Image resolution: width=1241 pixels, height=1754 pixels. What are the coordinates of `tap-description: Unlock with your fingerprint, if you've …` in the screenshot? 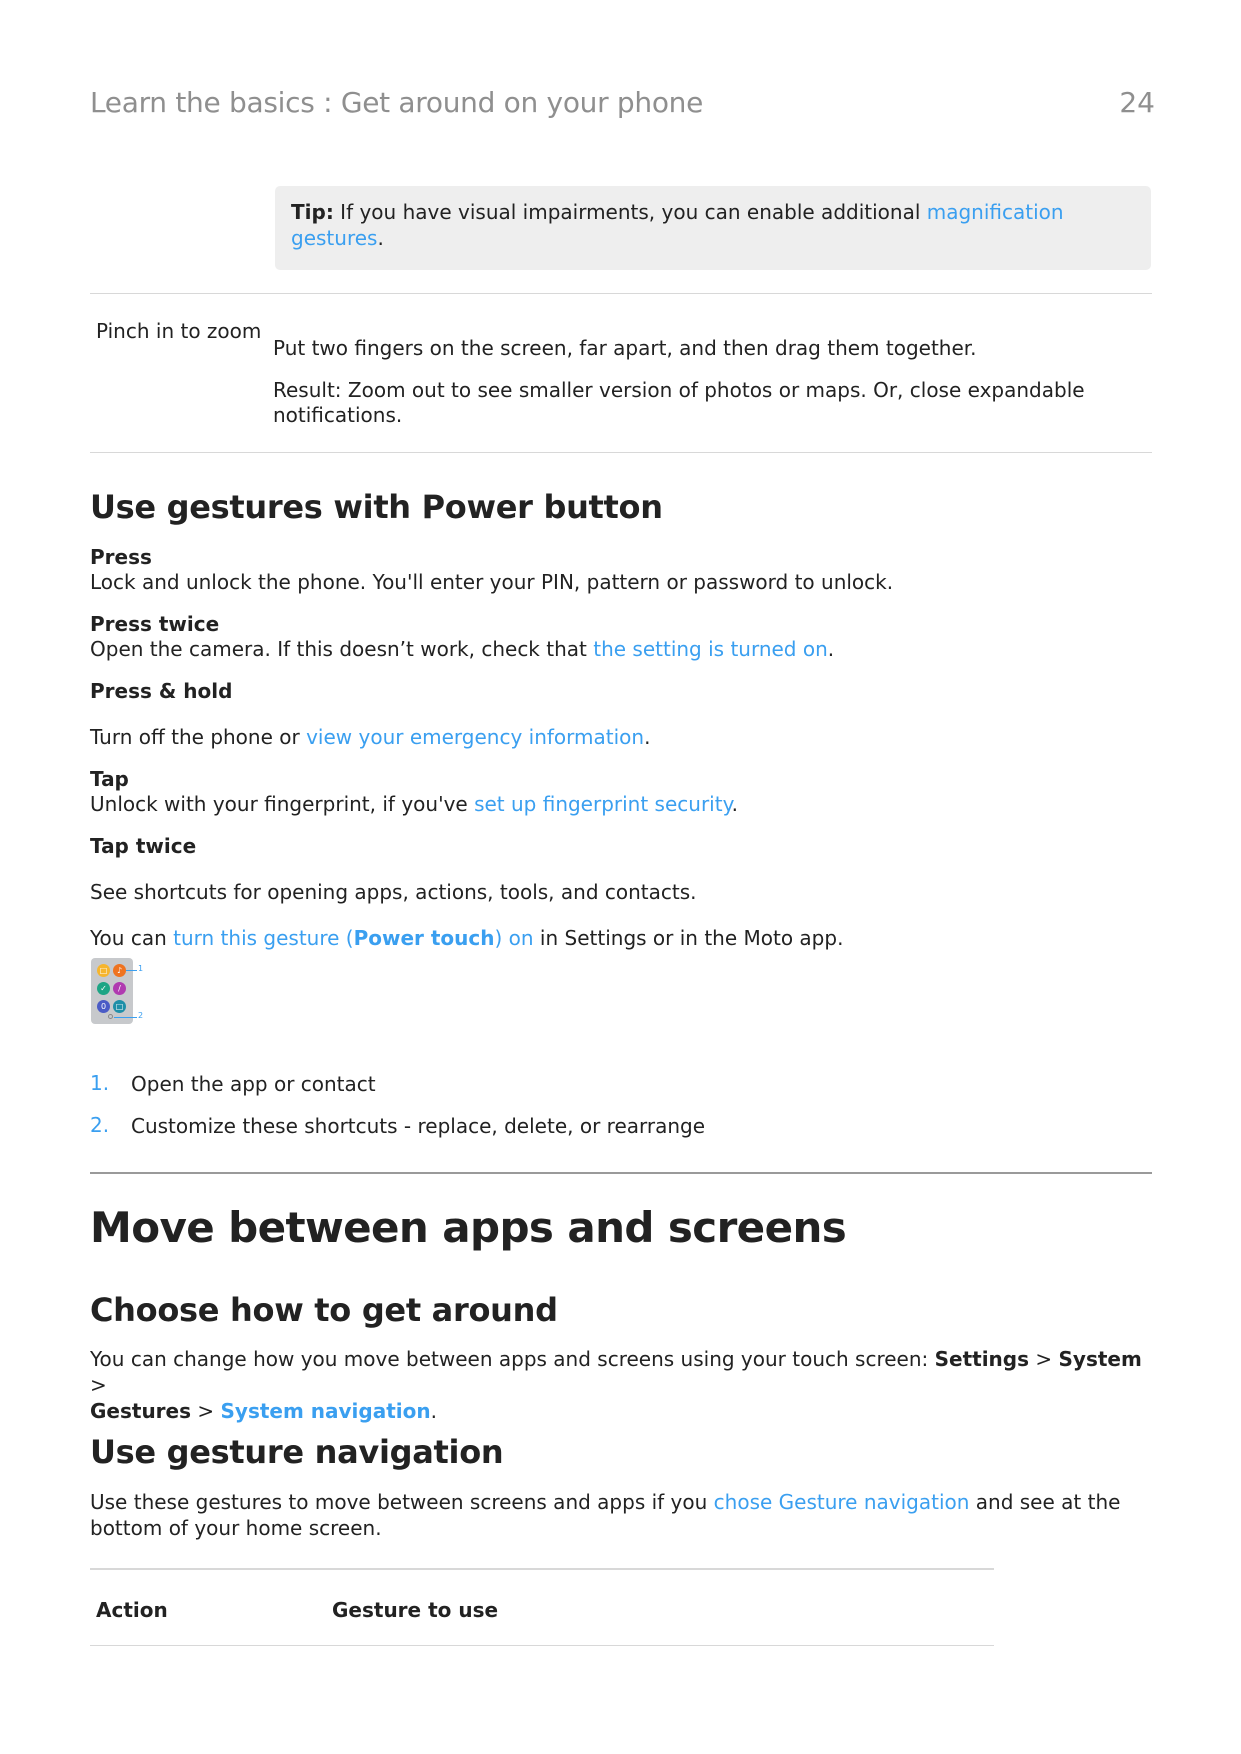 It's located at (414, 804).